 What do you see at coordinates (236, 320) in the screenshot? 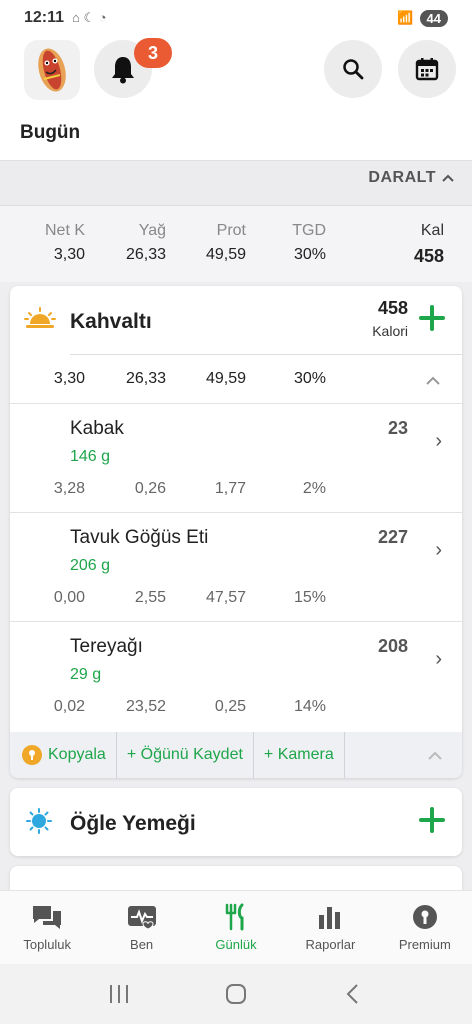
I see `meal-header: Kahvaltı 458 Kalori` at bounding box center [236, 320].